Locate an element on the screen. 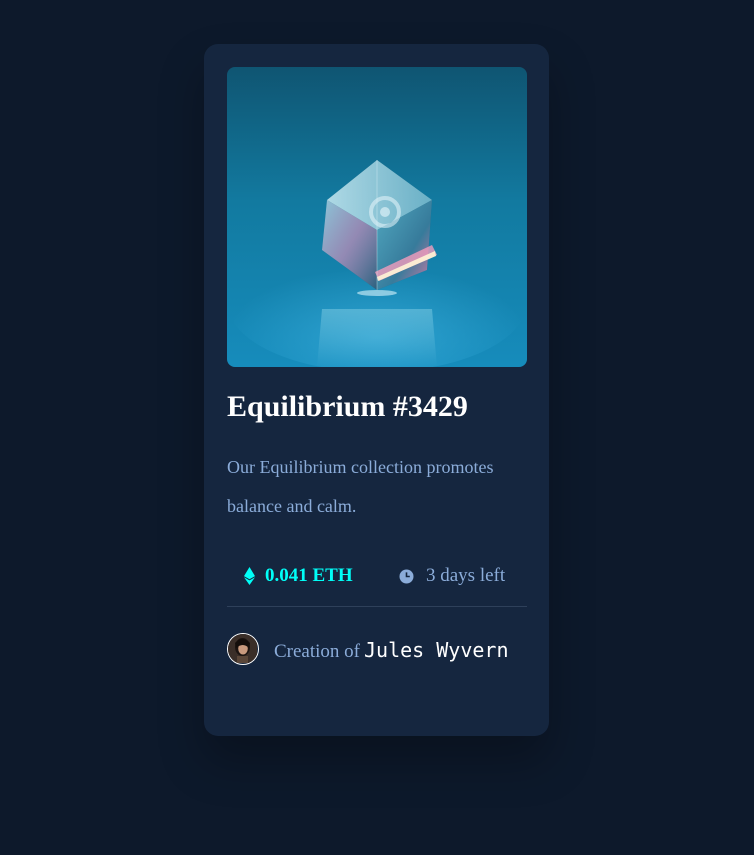 Image resolution: width=754 pixels, height=855 pixels. price-stat: 0.041 ETH is located at coordinates (298, 576).